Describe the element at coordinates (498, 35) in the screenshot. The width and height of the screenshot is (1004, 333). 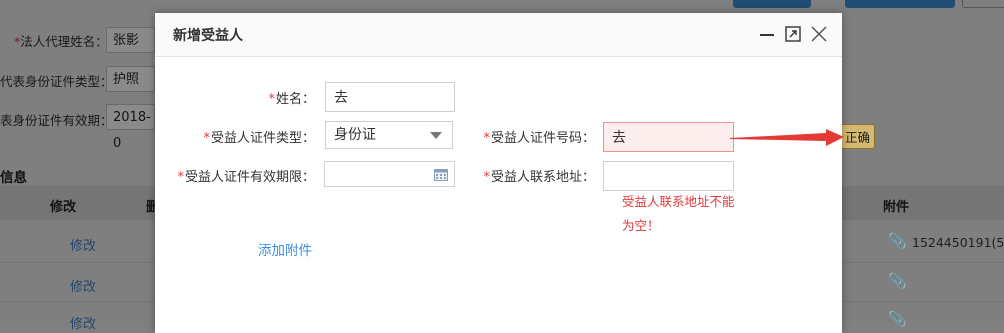
I see `dialog-header: 新增受益人` at that location.